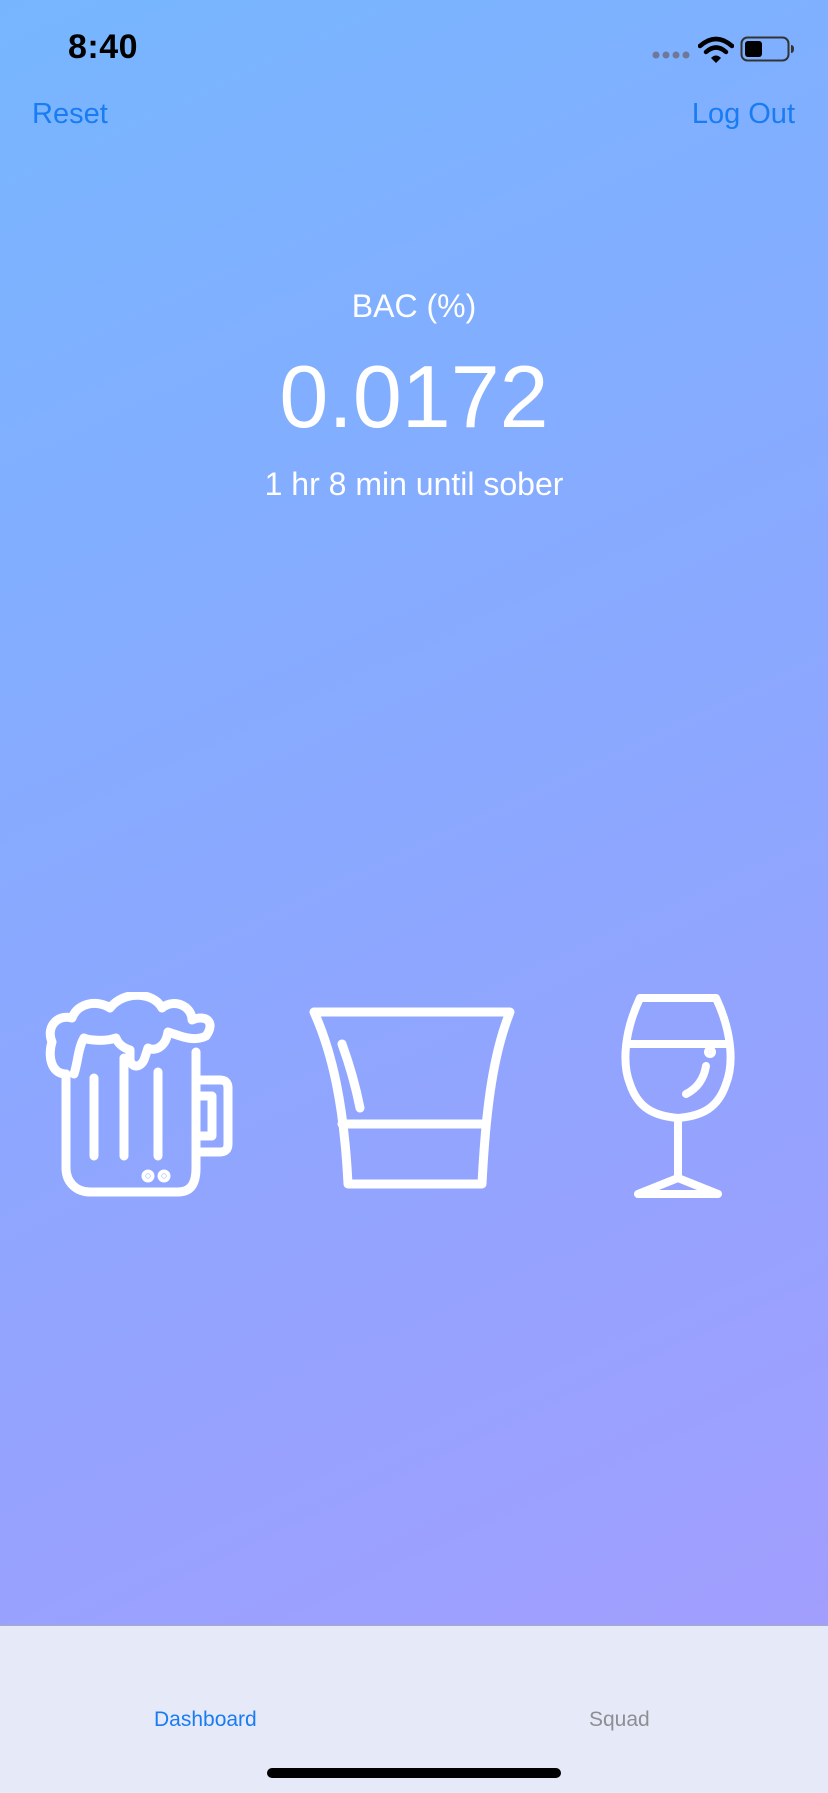 The height and width of the screenshot is (1793, 828). I want to click on add-shot-button, so click(413, 1099).